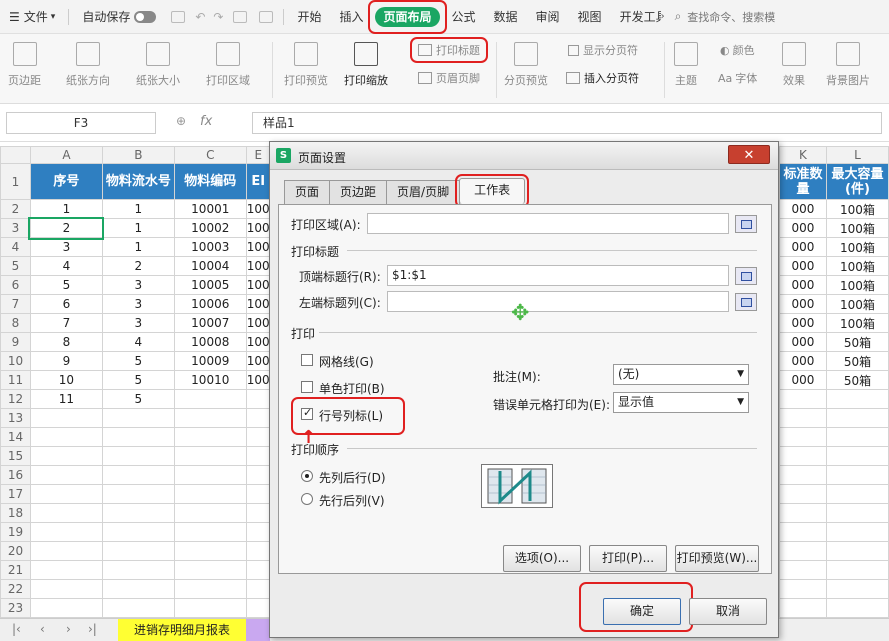  What do you see at coordinates (590, 17) in the screenshot?
I see `tab-view: 视图` at bounding box center [590, 17].